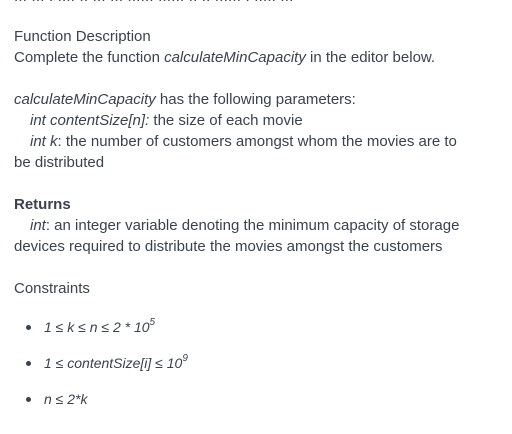  I want to click on parameter-k-wrap: be distributed, so click(59, 162).